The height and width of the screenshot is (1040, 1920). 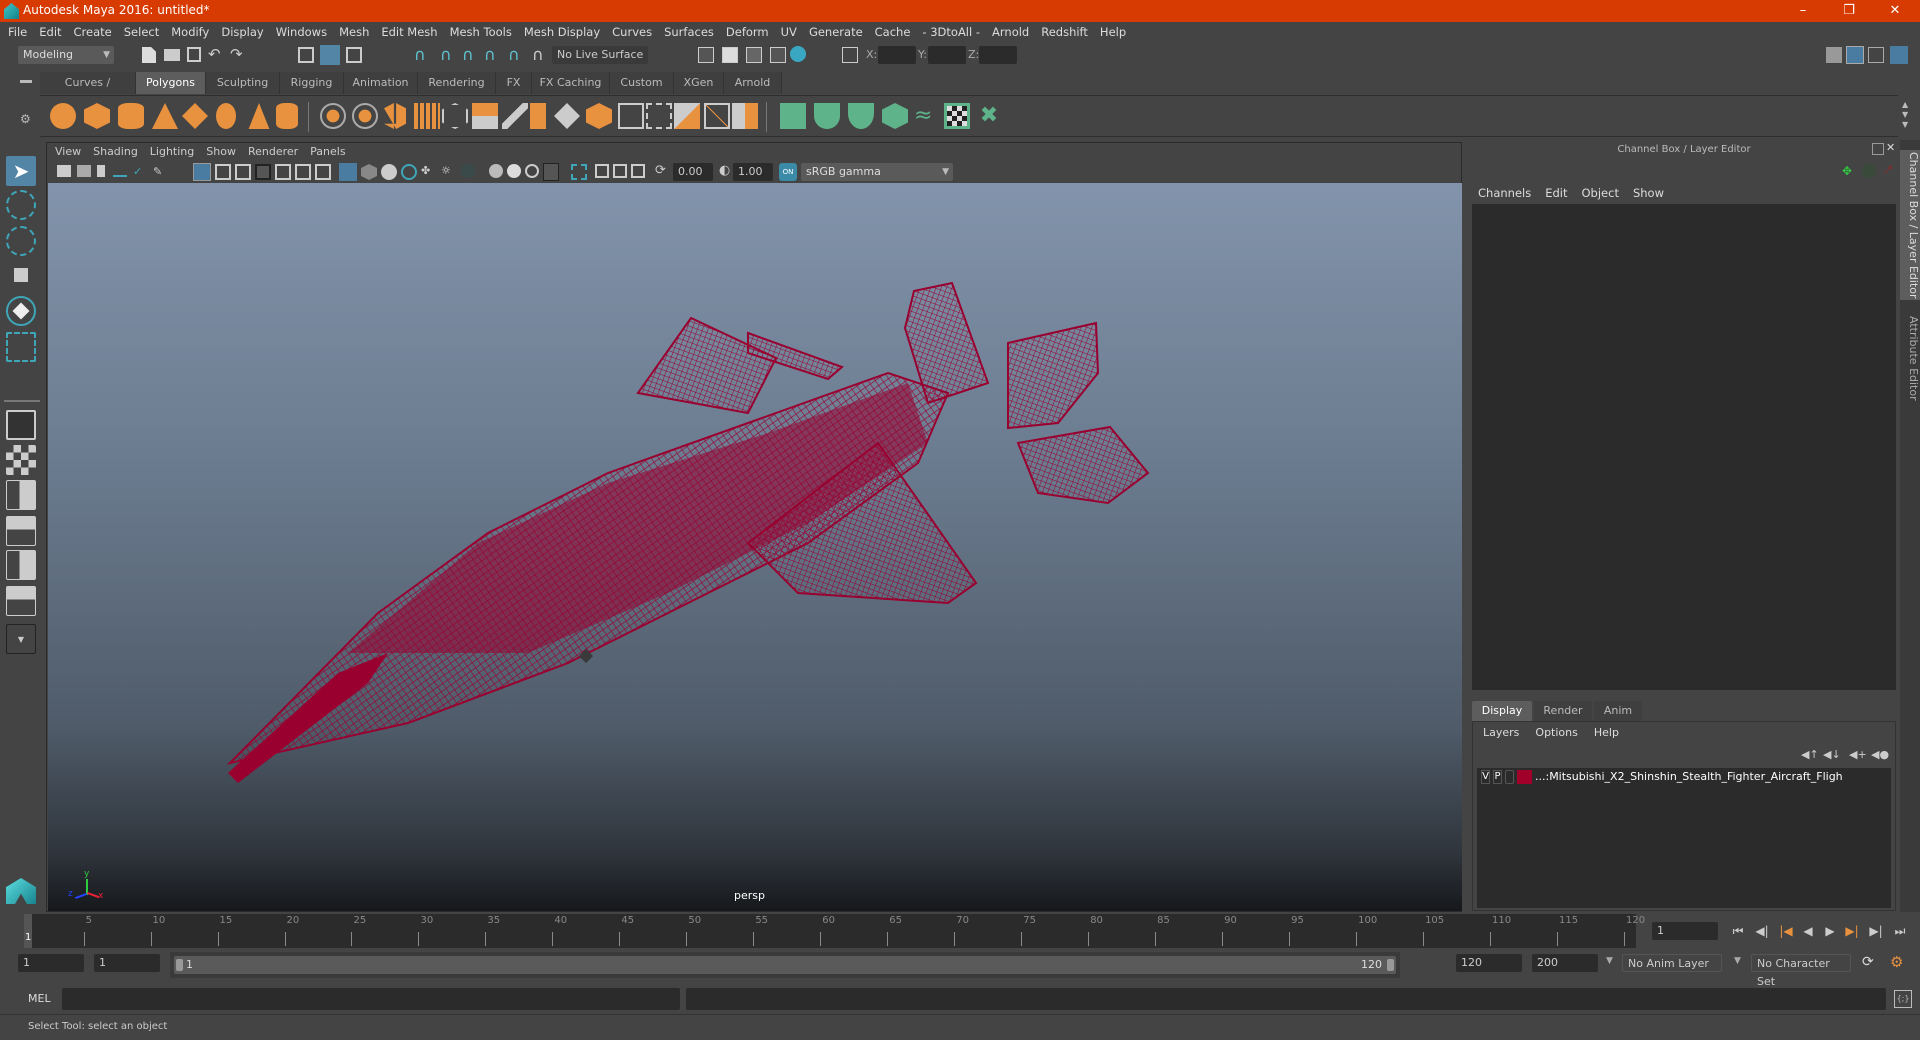 What do you see at coordinates (1648, 193) in the screenshot?
I see `show-menu: Show` at bounding box center [1648, 193].